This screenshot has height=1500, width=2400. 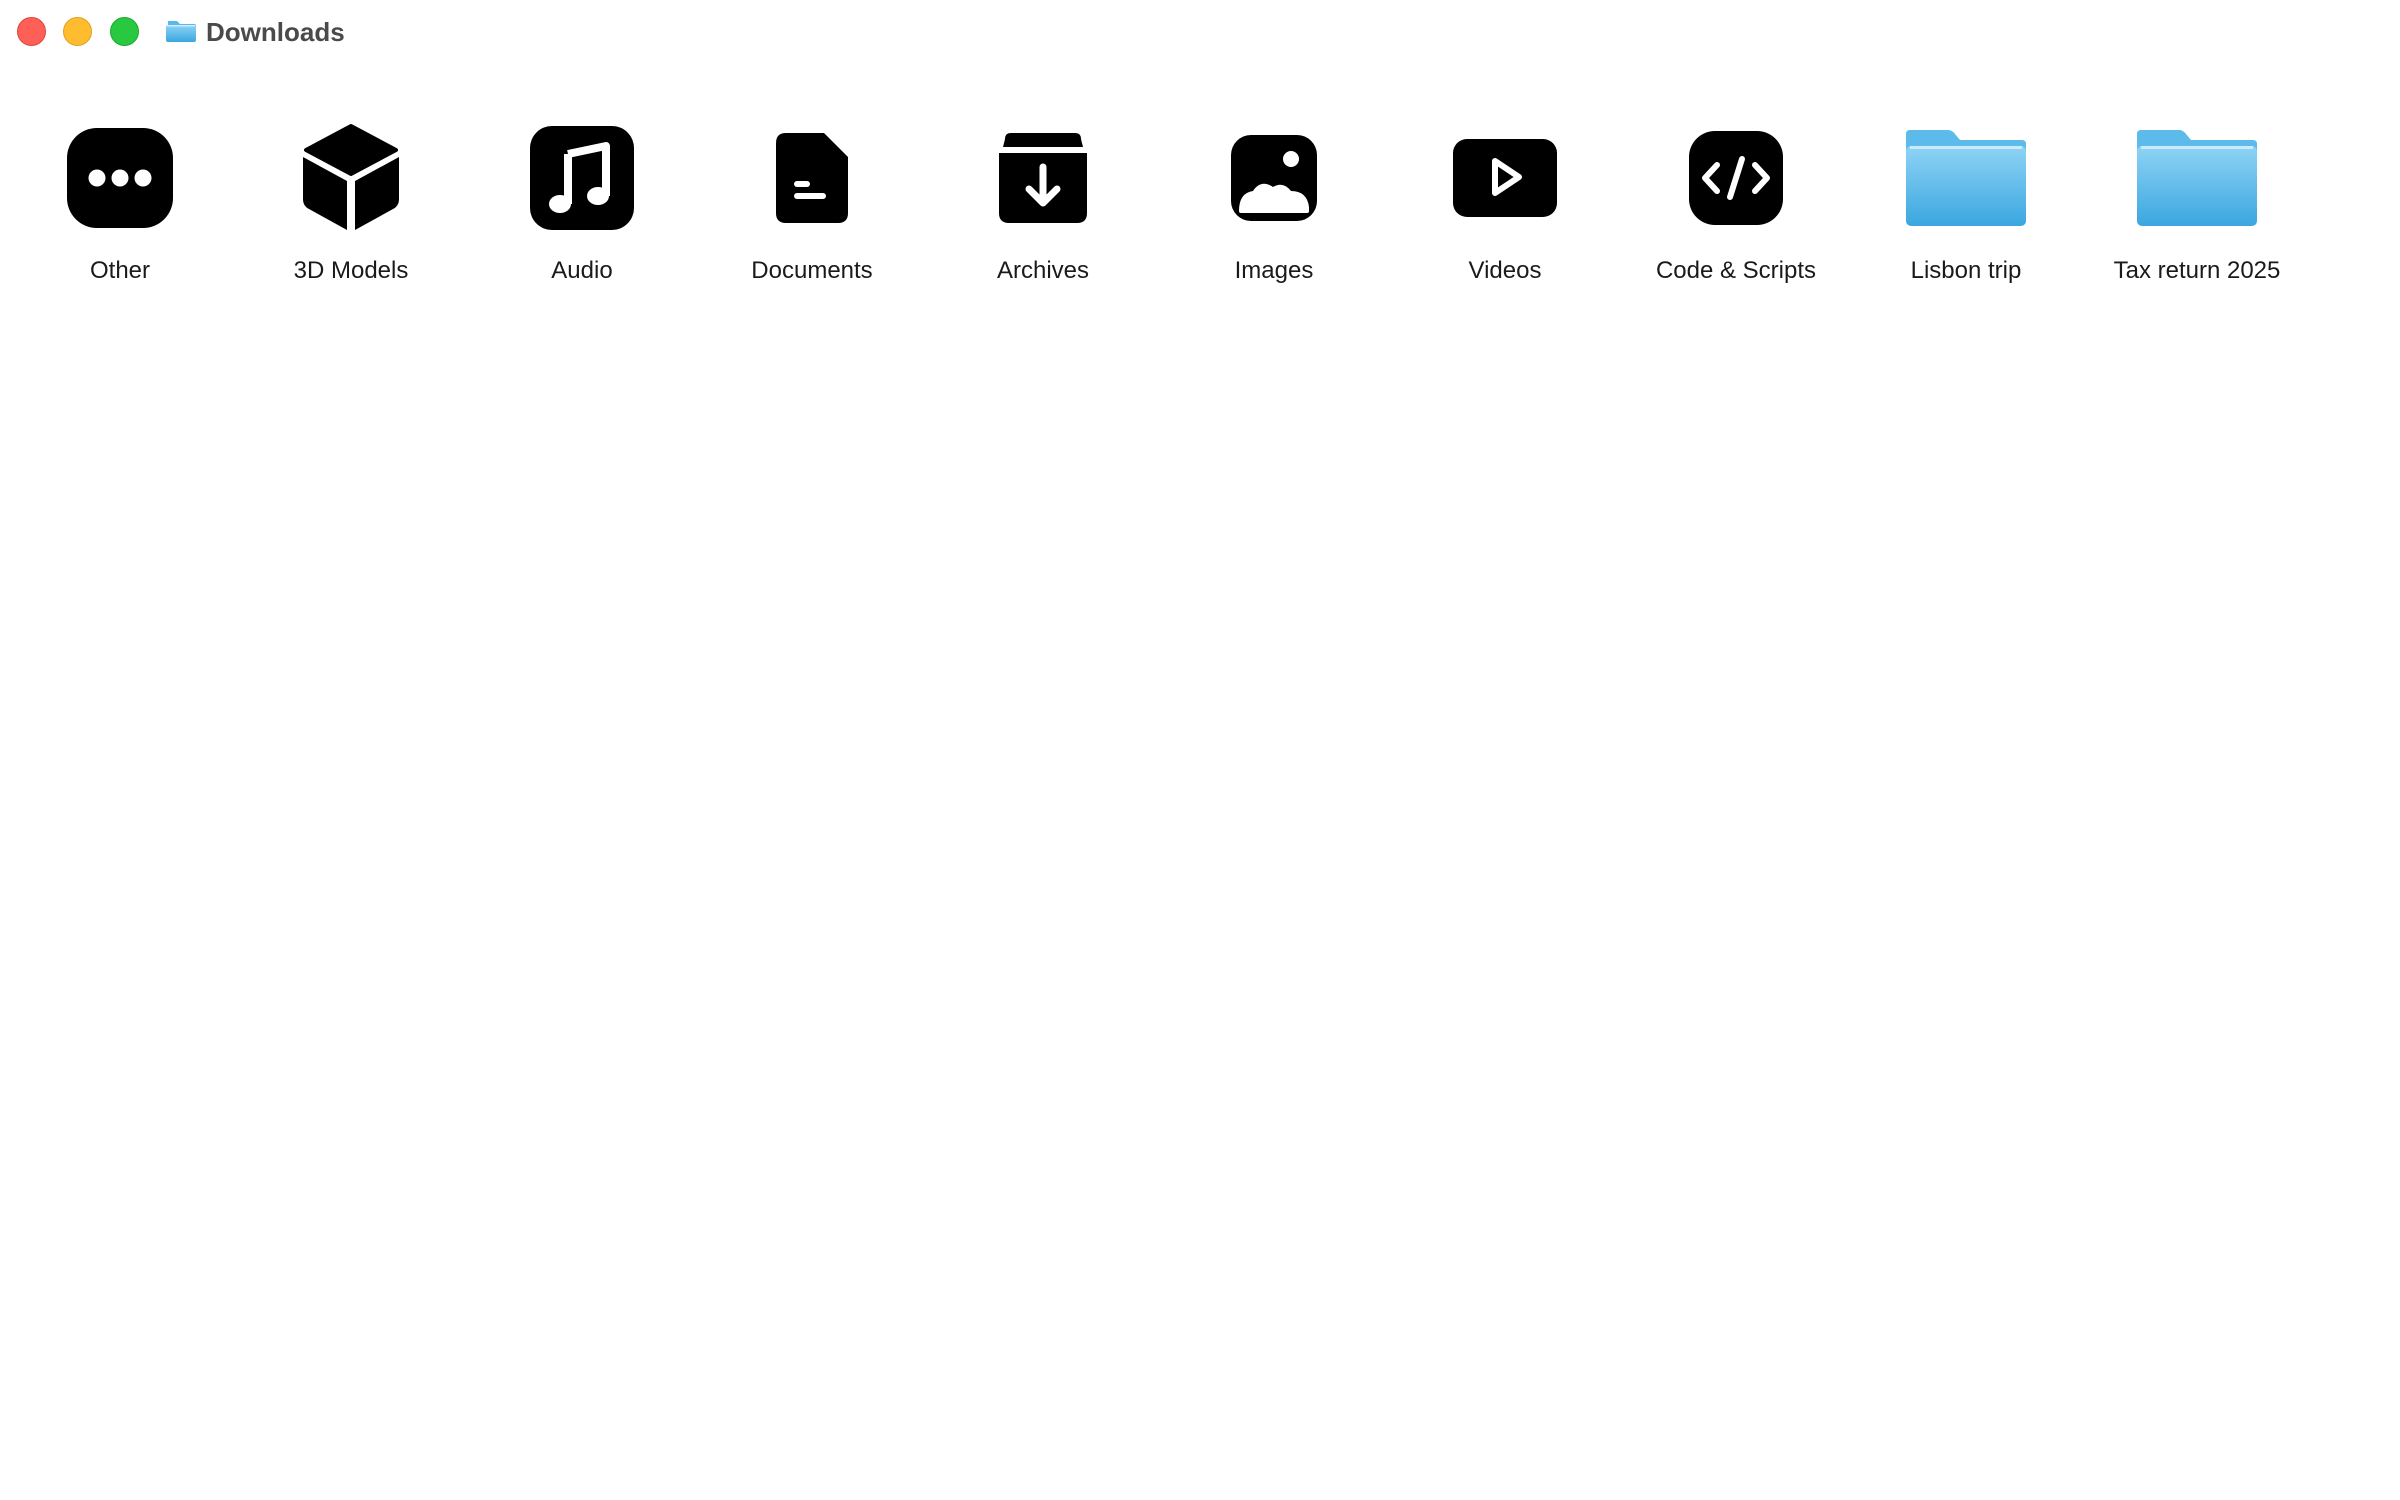 I want to click on ellipsis-icon, so click(x=120, y=178).